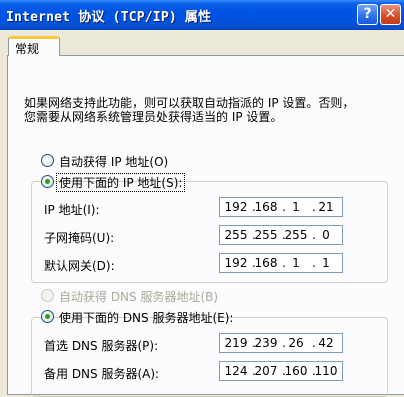  I want to click on close-button: ✕, so click(390, 14).